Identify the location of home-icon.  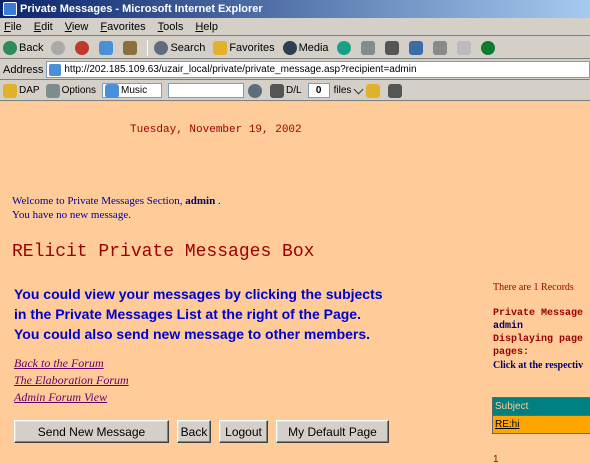
(130, 47).